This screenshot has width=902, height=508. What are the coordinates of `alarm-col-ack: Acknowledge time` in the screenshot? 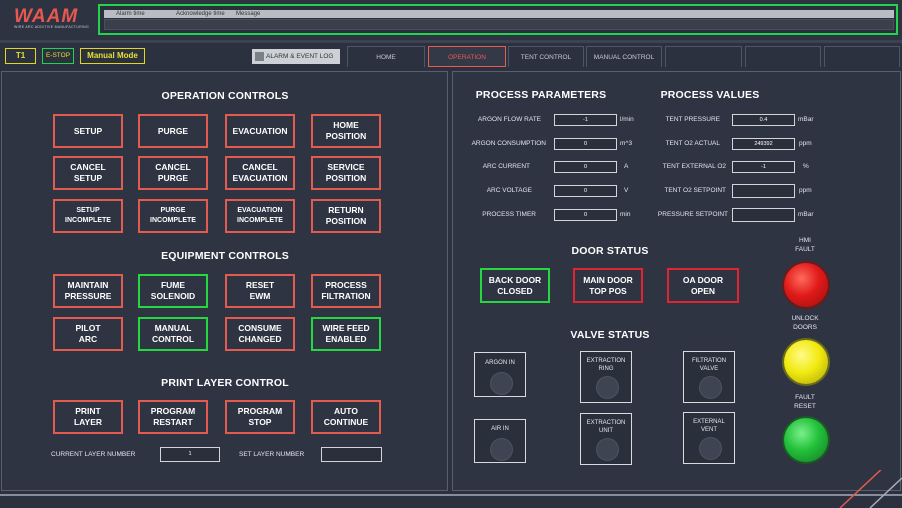 It's located at (200, 14).